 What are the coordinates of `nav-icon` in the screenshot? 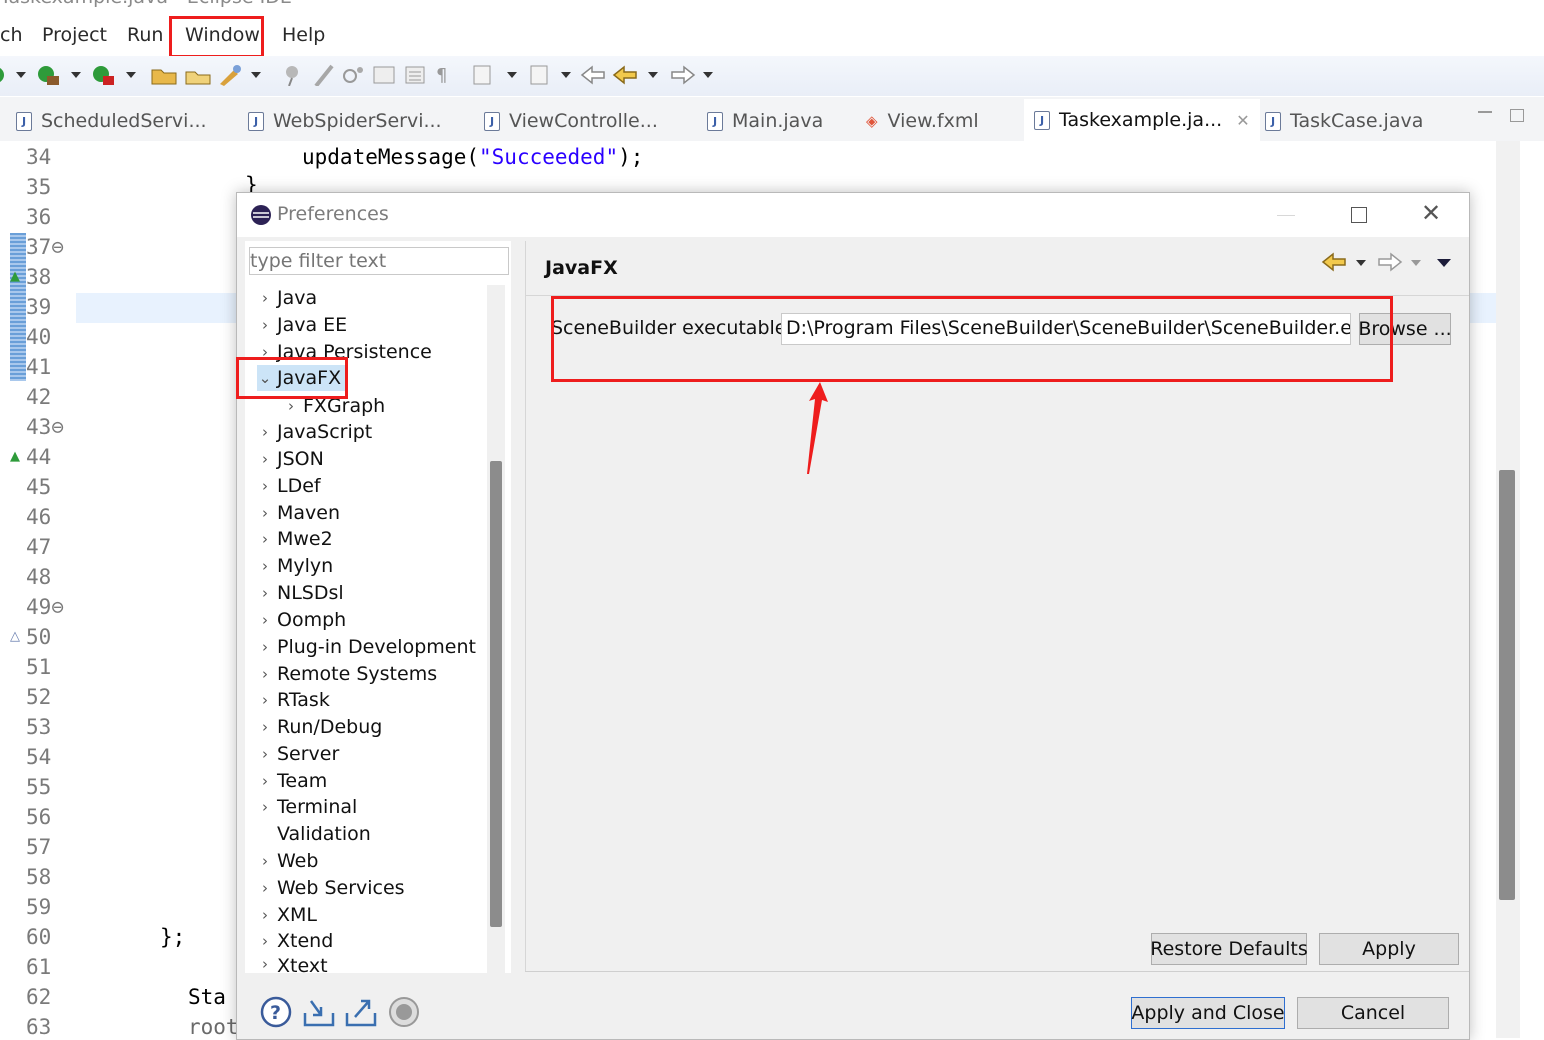 It's located at (541, 75).